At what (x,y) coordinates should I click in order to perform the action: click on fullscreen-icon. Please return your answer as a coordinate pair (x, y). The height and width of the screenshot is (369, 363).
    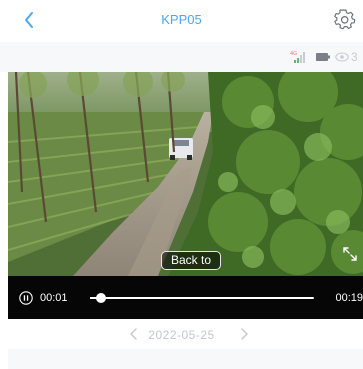
    Looking at the image, I should click on (350, 254).